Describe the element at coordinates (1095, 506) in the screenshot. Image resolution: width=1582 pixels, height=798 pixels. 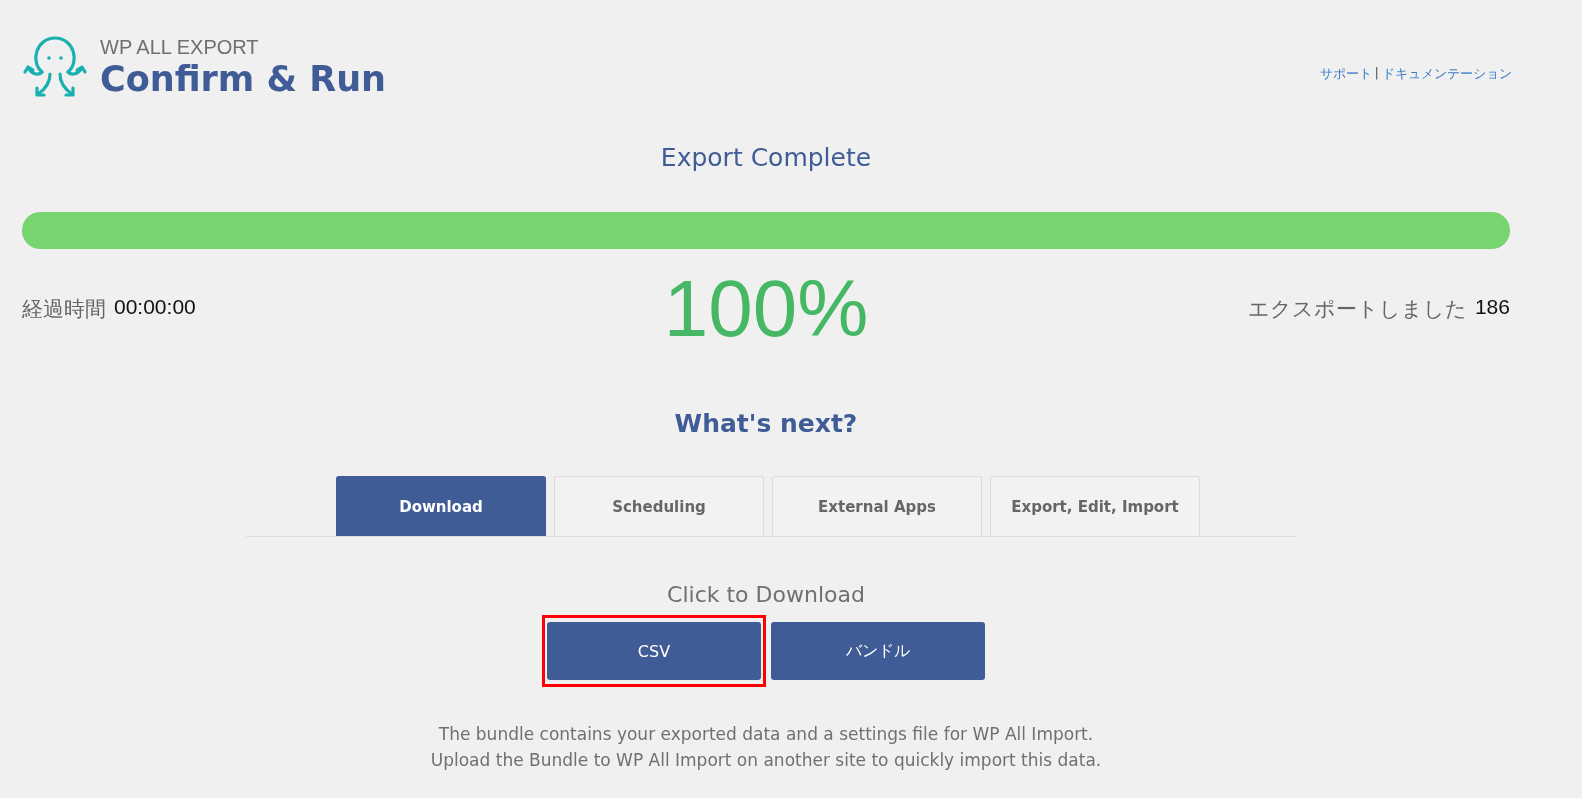
I see `tab: Export, Edit, Import` at that location.